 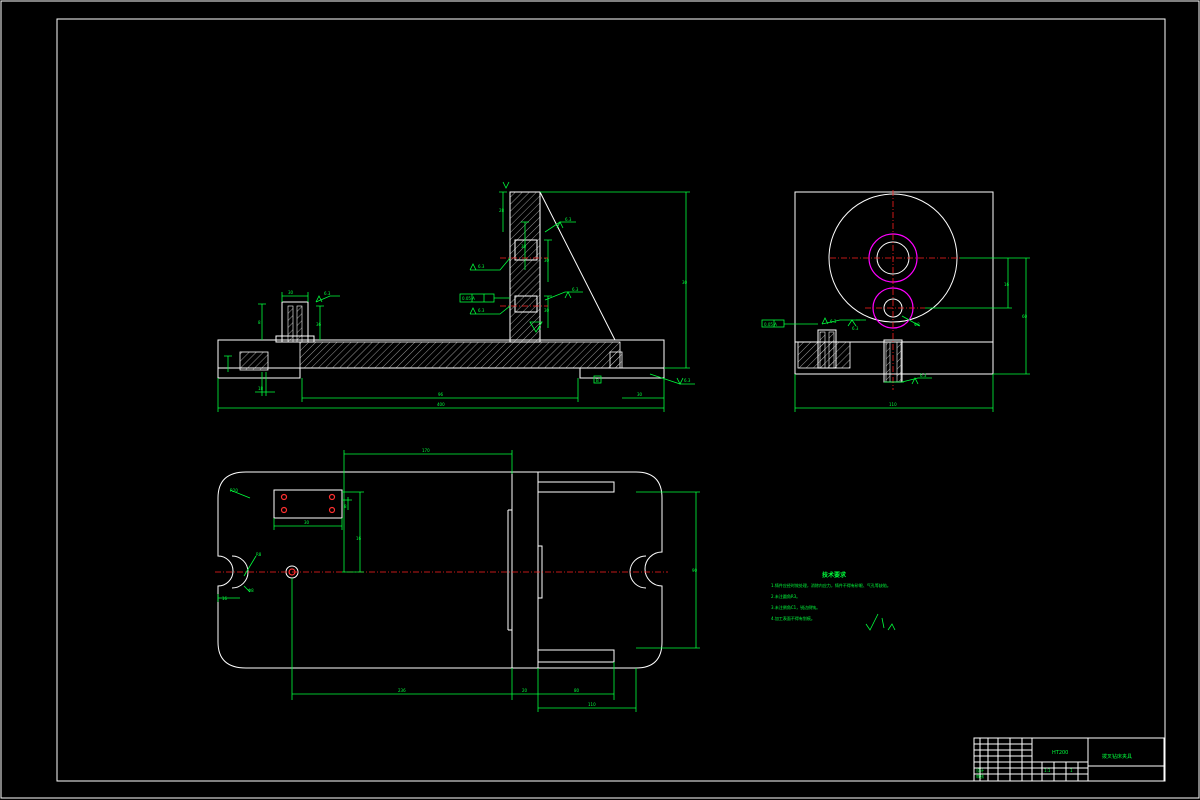 What do you see at coordinates (793, 618) in the screenshot?
I see `tech-note-4: 4.加工表面不得有划痕。` at bounding box center [793, 618].